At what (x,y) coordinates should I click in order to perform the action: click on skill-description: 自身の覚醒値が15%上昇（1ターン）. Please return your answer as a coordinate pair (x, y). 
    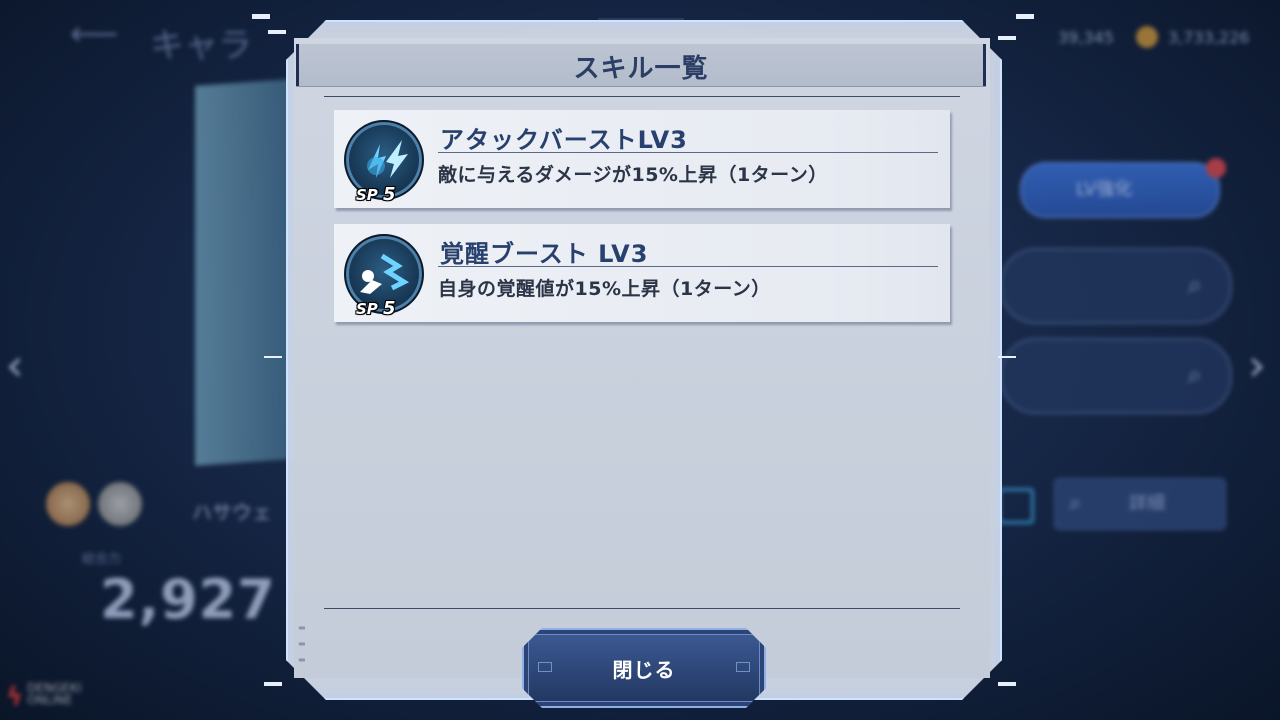
    Looking at the image, I should click on (604, 289).